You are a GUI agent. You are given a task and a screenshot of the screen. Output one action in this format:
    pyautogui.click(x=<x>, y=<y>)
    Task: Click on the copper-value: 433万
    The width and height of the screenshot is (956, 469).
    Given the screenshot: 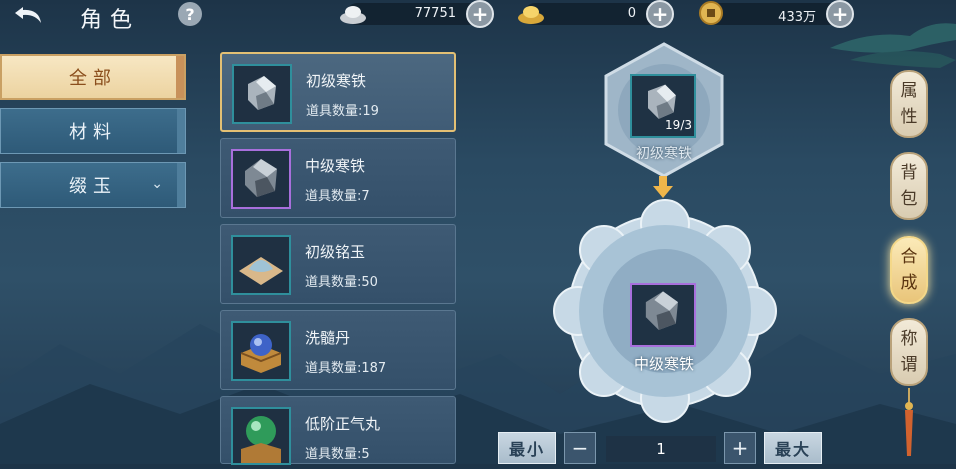 What is the action you would take?
    pyautogui.click(x=797, y=17)
    